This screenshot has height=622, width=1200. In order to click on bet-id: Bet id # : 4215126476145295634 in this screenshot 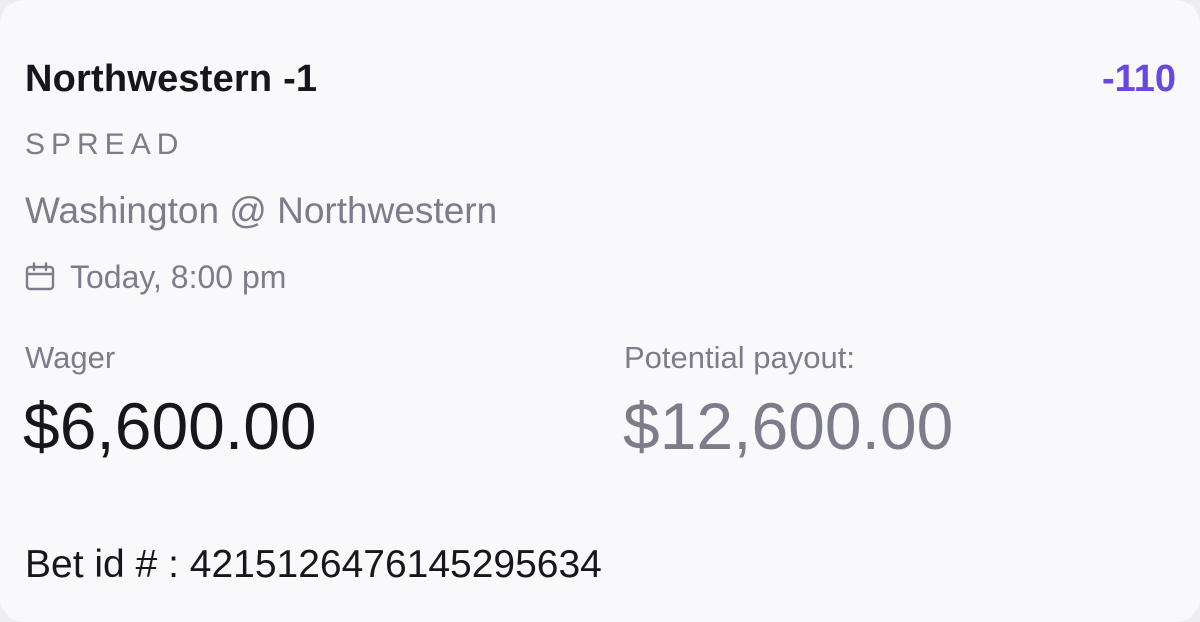, I will do `click(313, 565)`.